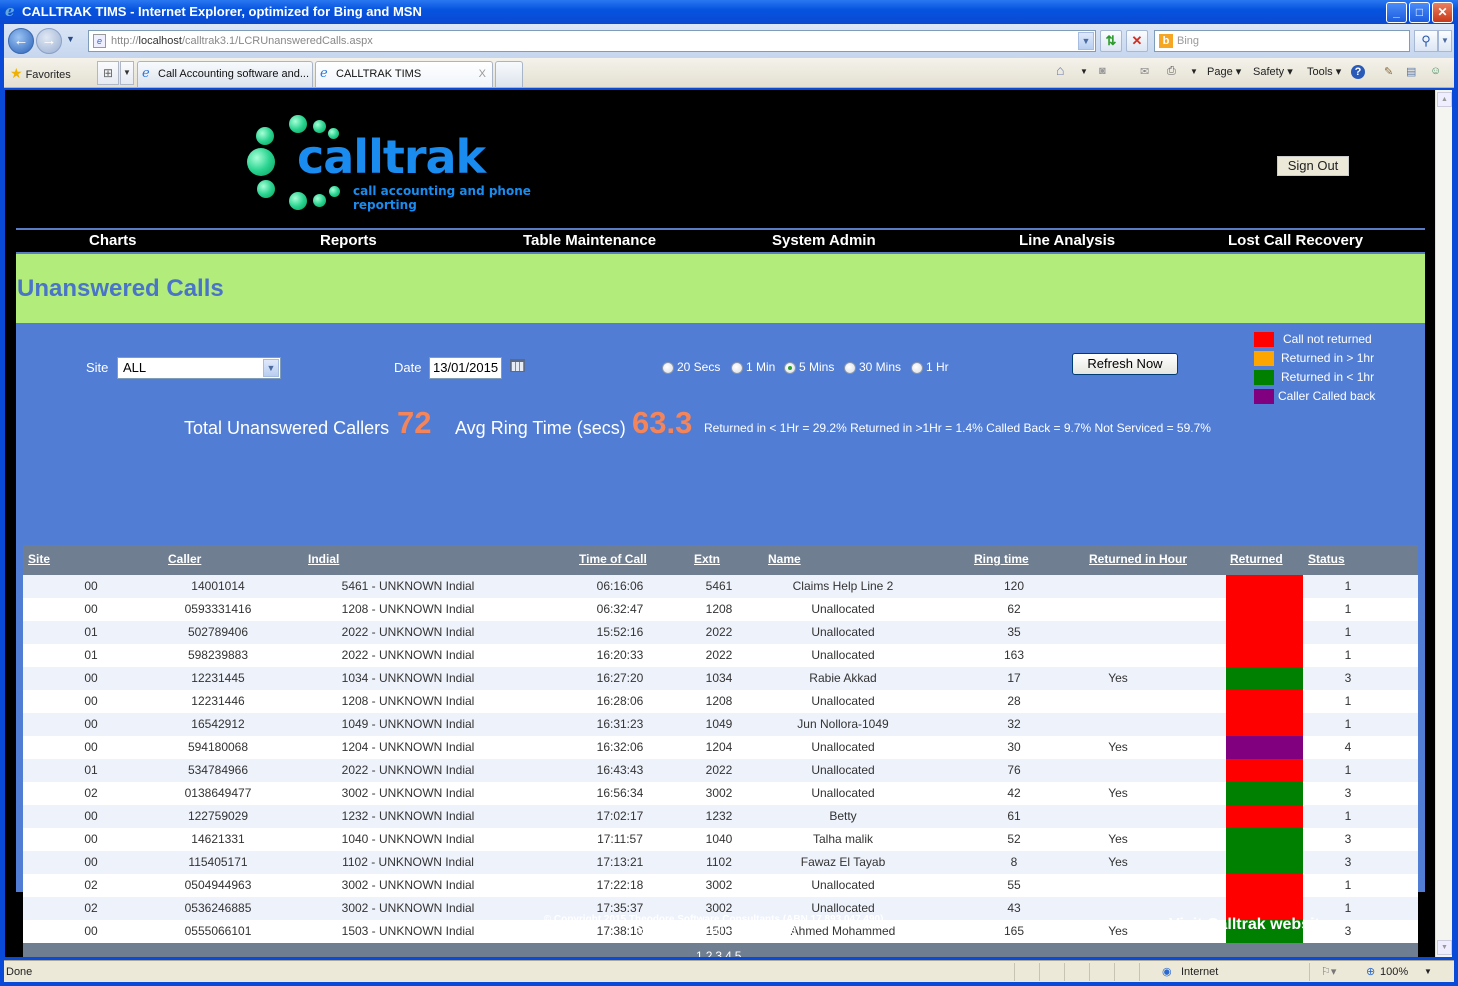 This screenshot has height=986, width=1458. Describe the element at coordinates (1388, 71) in the screenshot. I see `research-icon: ✎` at that location.